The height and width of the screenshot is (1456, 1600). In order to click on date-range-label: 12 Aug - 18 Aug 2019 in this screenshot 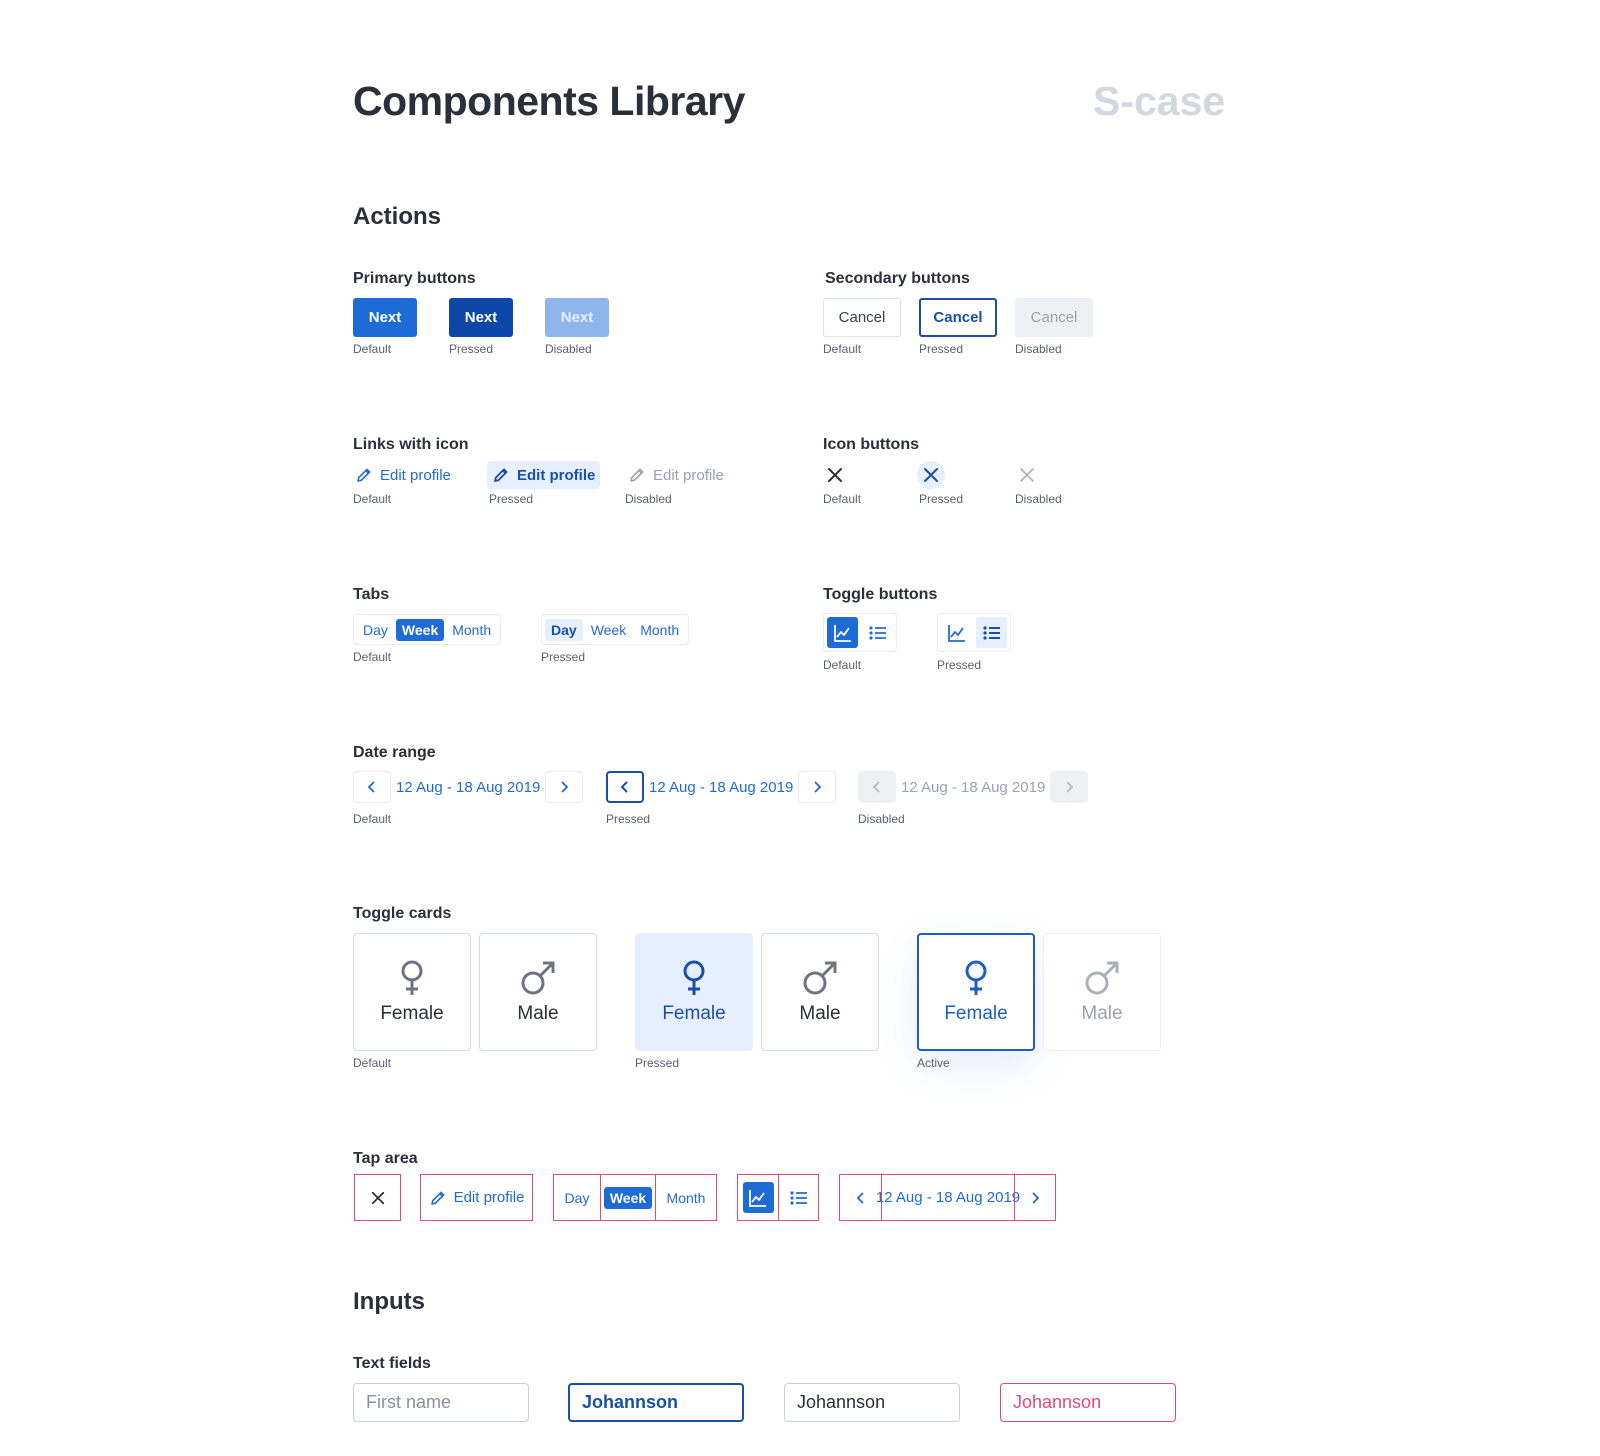, I will do `click(948, 1197)`.